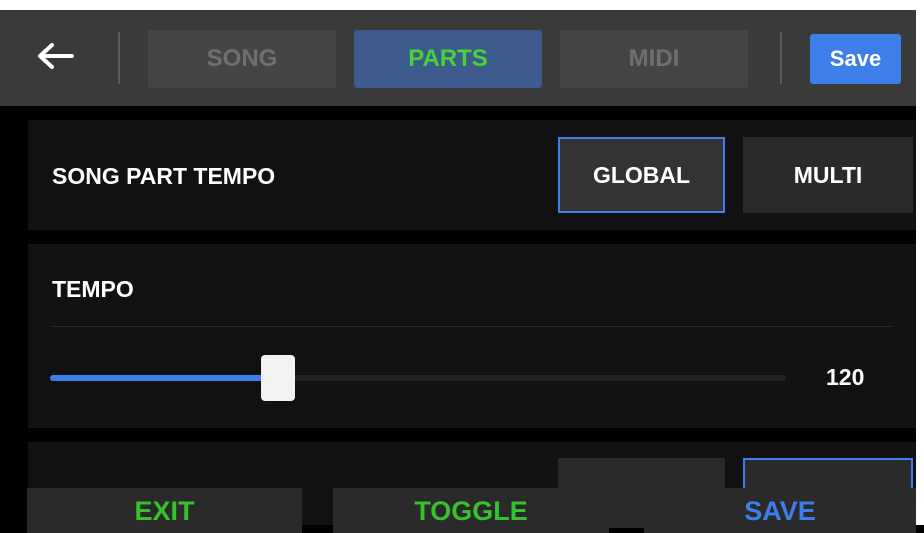 The height and width of the screenshot is (533, 924). Describe the element at coordinates (780, 510) in the screenshot. I see `footer-save-button: SAVE` at that location.